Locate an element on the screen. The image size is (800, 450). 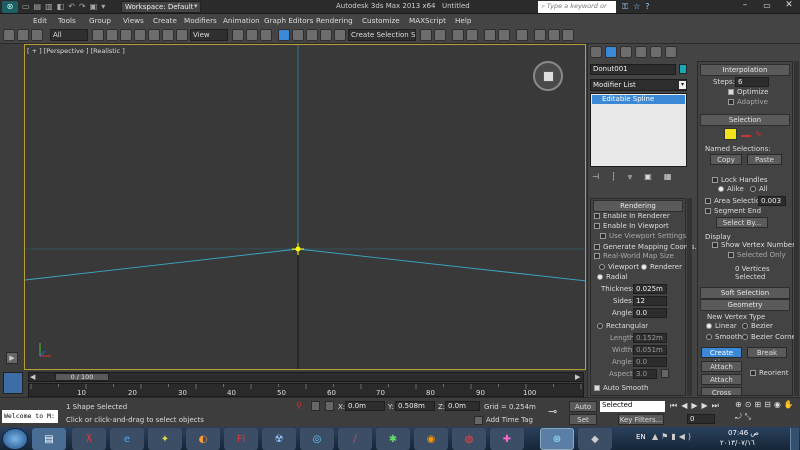
selection-header: Selection is located at coordinates (745, 120).